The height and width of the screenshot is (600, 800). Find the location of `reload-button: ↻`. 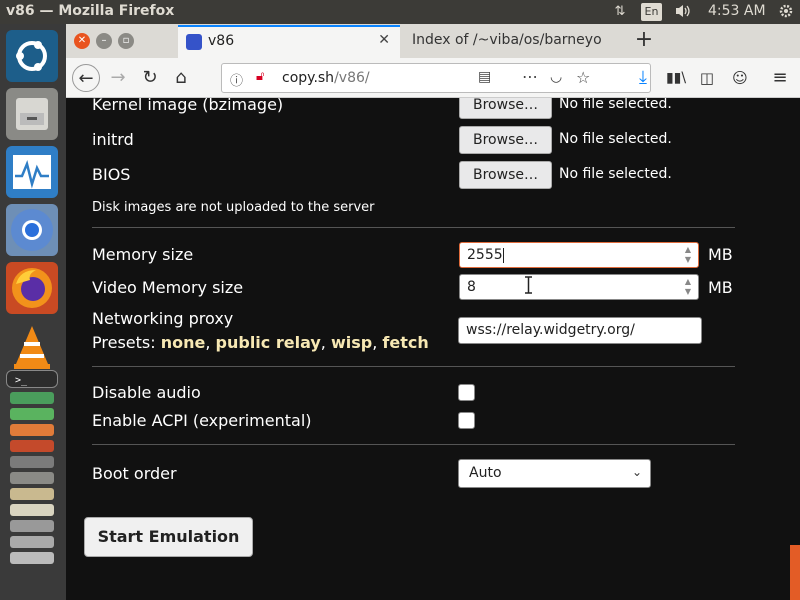

reload-button: ↻ is located at coordinates (150, 78).